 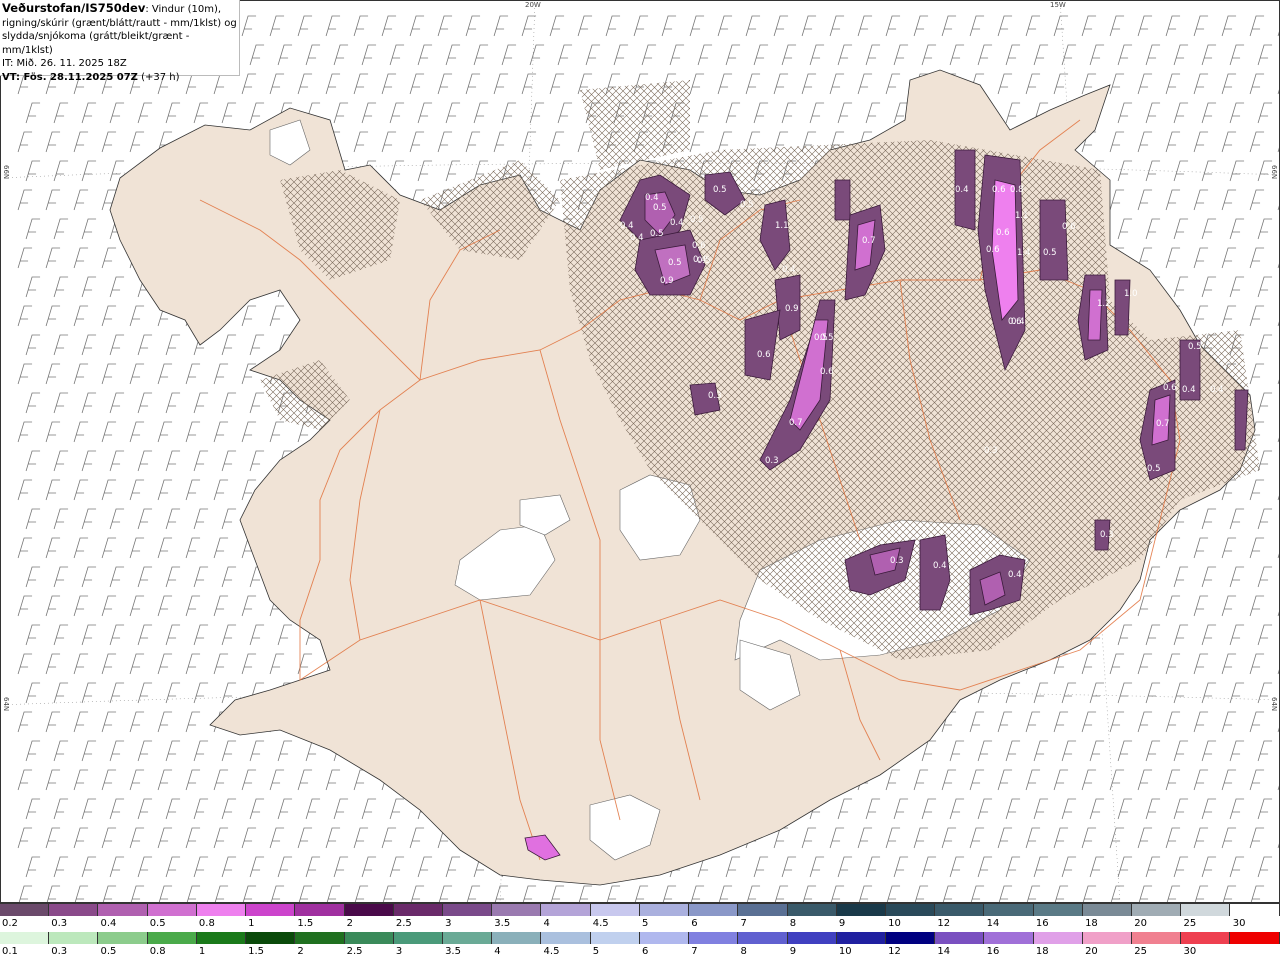 I want to click on colorbar-label: 0.2, so click(x=10, y=923).